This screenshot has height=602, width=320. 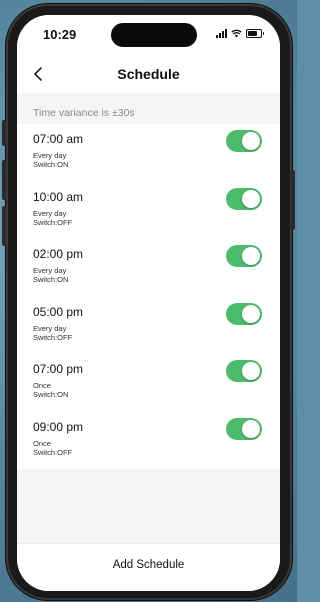 I want to click on schedule-item: 10:00 am Every day Switch:OFF, so click(x=148, y=211).